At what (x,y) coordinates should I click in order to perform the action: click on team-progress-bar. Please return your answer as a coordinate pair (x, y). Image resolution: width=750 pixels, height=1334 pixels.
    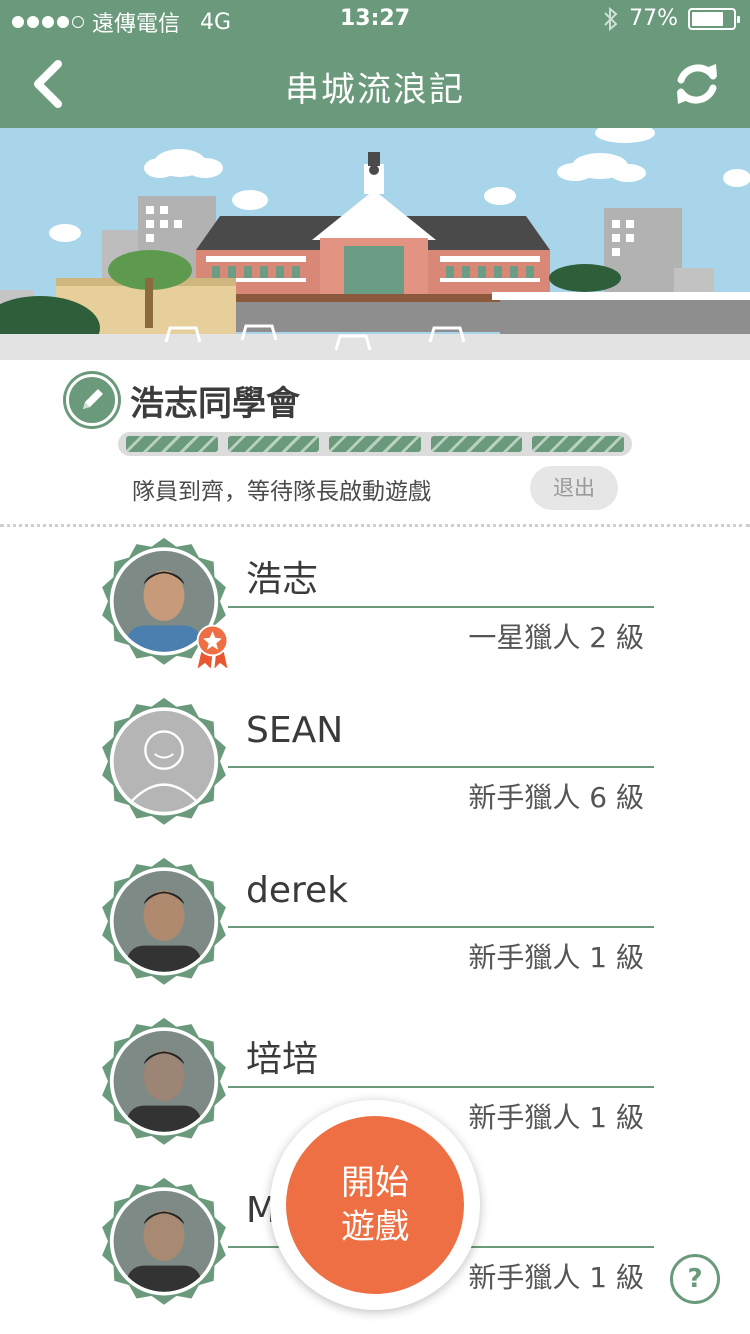
    Looking at the image, I should click on (375, 444).